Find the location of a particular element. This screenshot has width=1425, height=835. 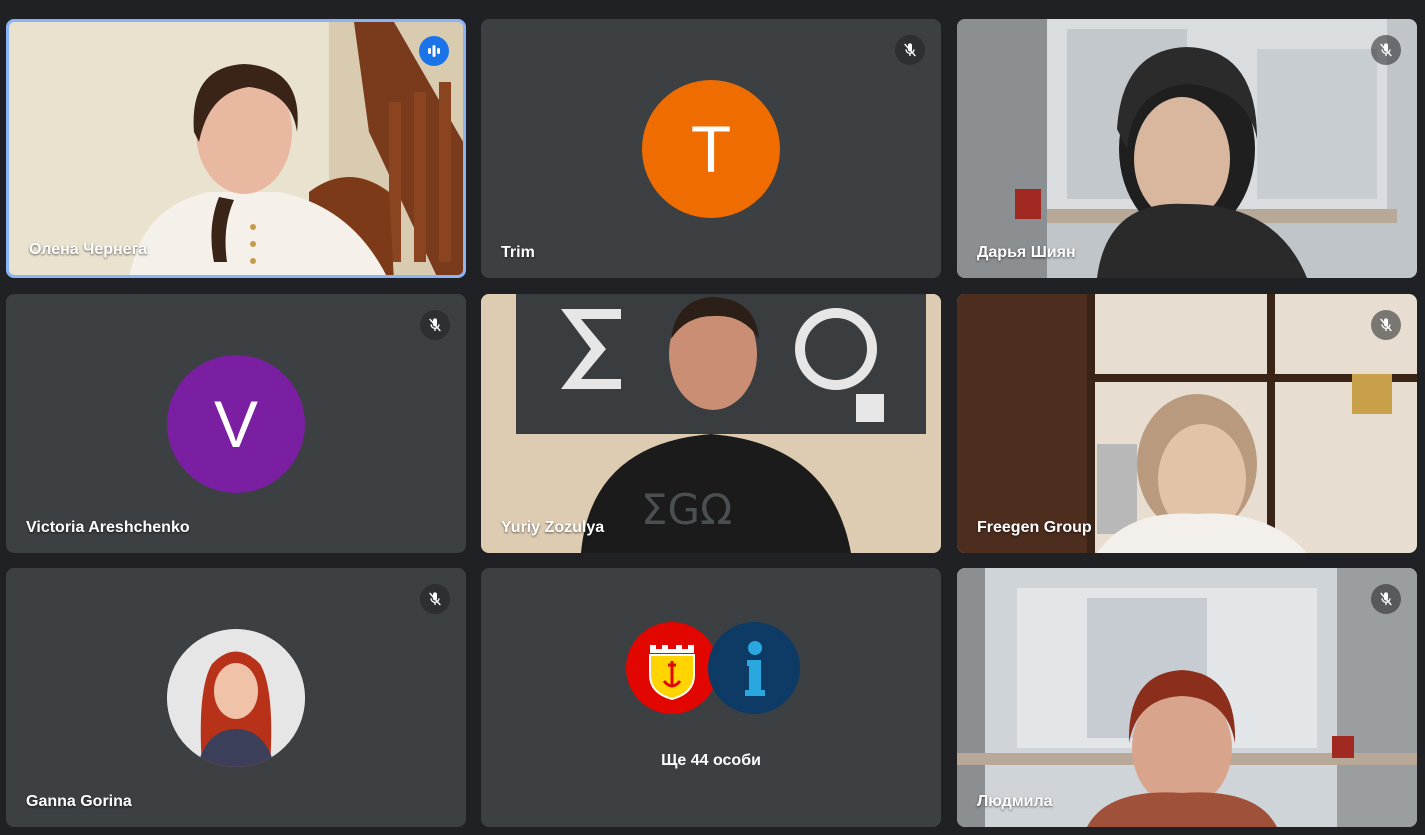

participant-tile-yuriy: ΣGΩ Yuriy Zozulya is located at coordinates (711, 423).